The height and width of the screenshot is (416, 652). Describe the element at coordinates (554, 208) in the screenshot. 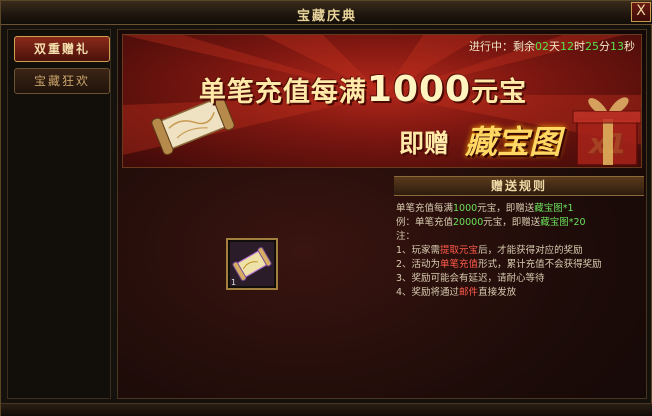

I see `rule-highlight: 藏宝图*1` at that location.